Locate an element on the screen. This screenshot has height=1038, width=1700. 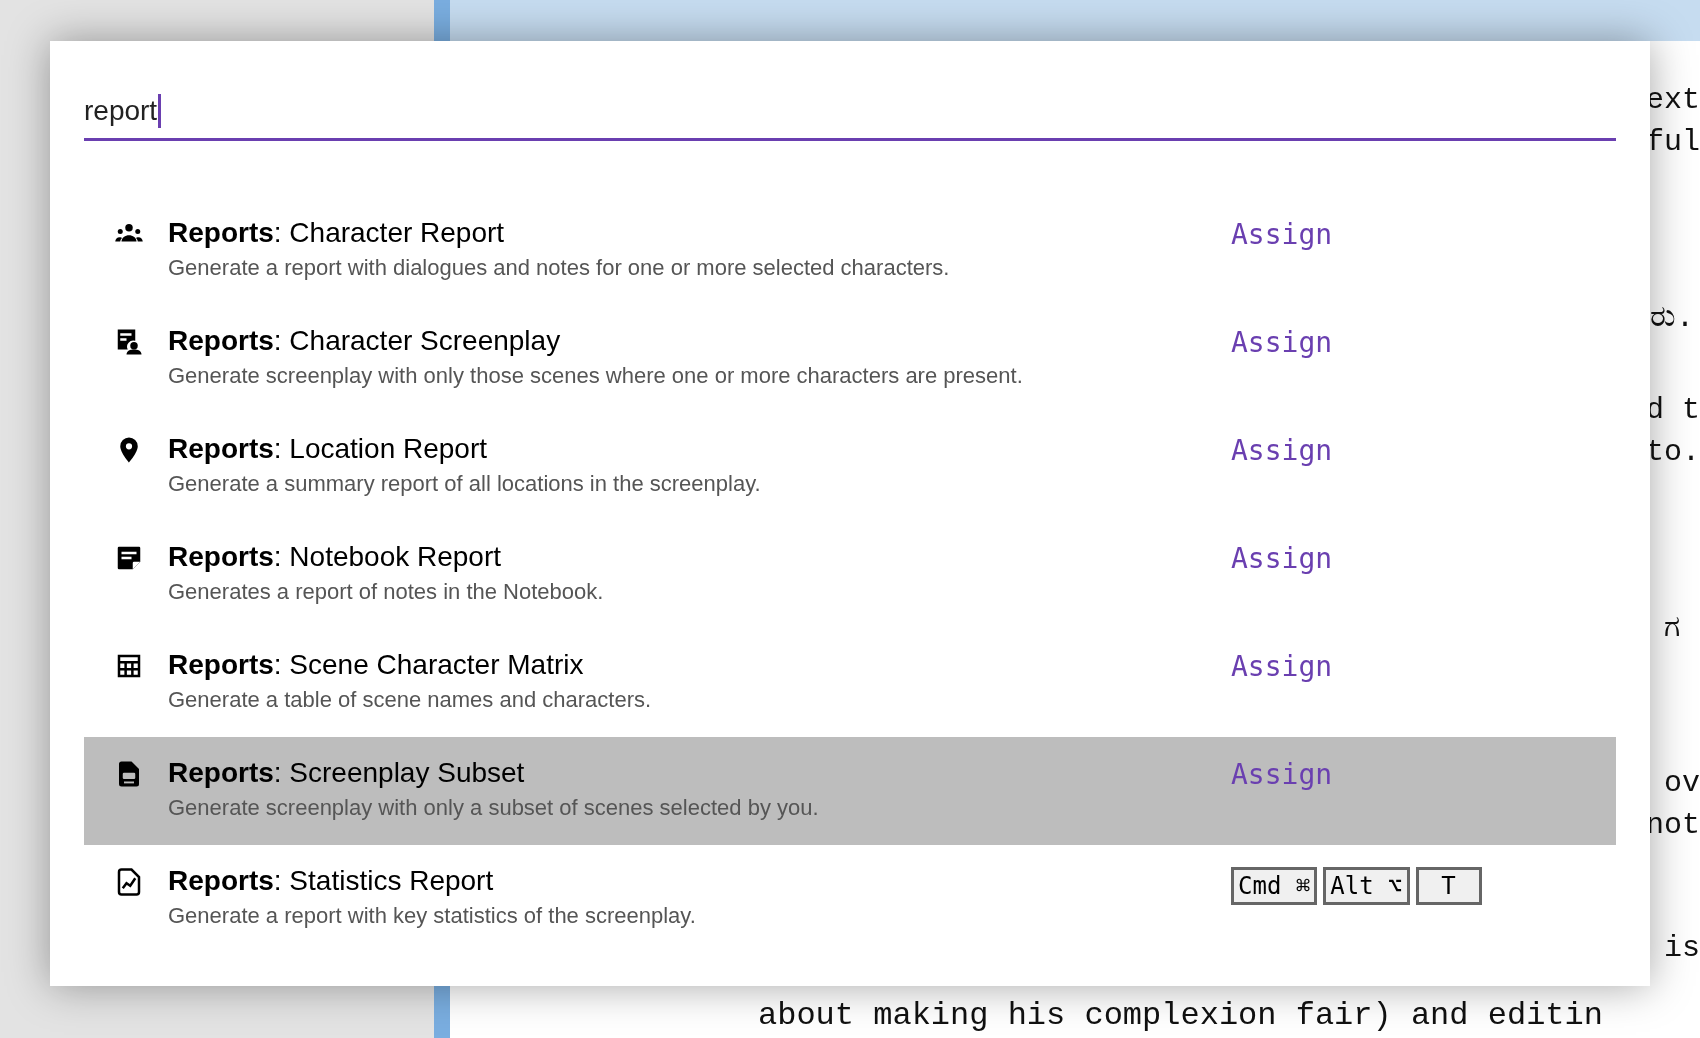
command-title: Reports: Location Report is located at coordinates (328, 449).